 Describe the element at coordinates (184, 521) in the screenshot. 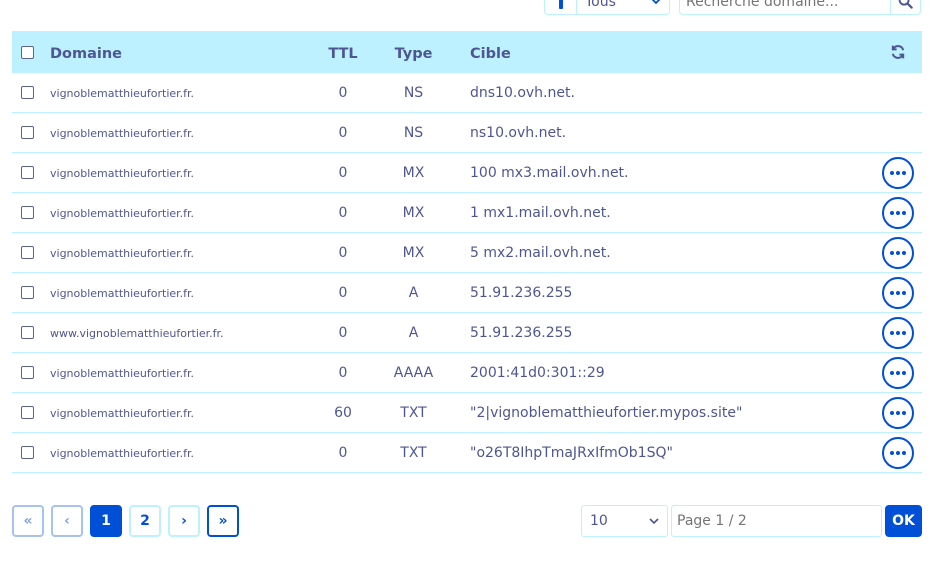

I see `next-page-button: ›` at that location.